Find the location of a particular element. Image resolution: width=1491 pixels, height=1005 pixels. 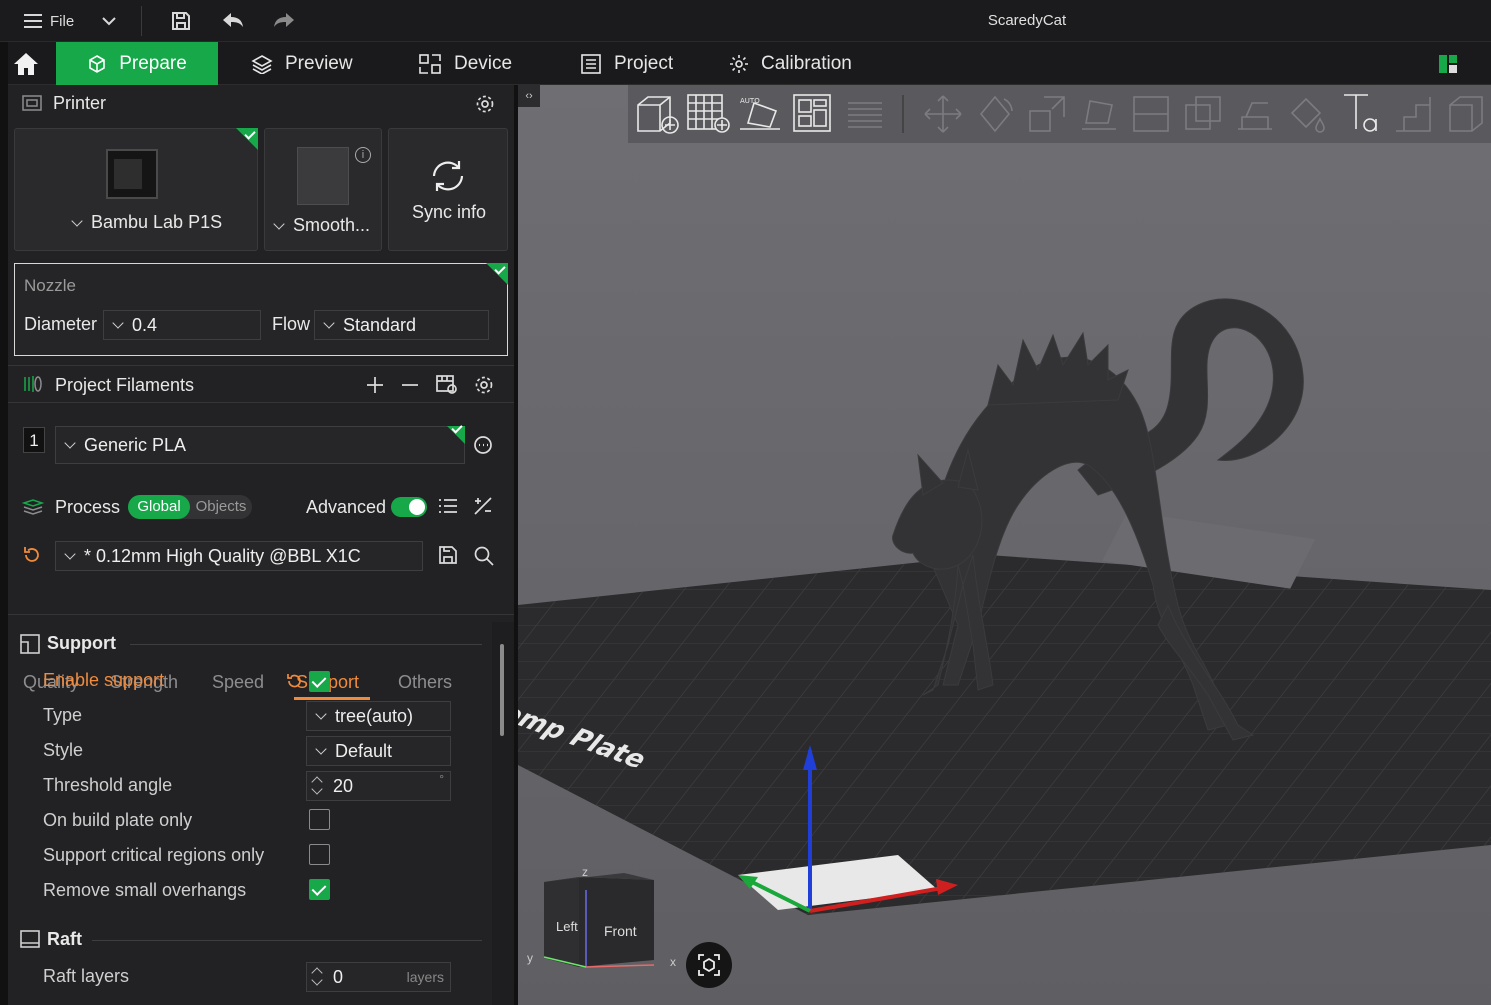

diameter-label: Diameter is located at coordinates (61, 324).